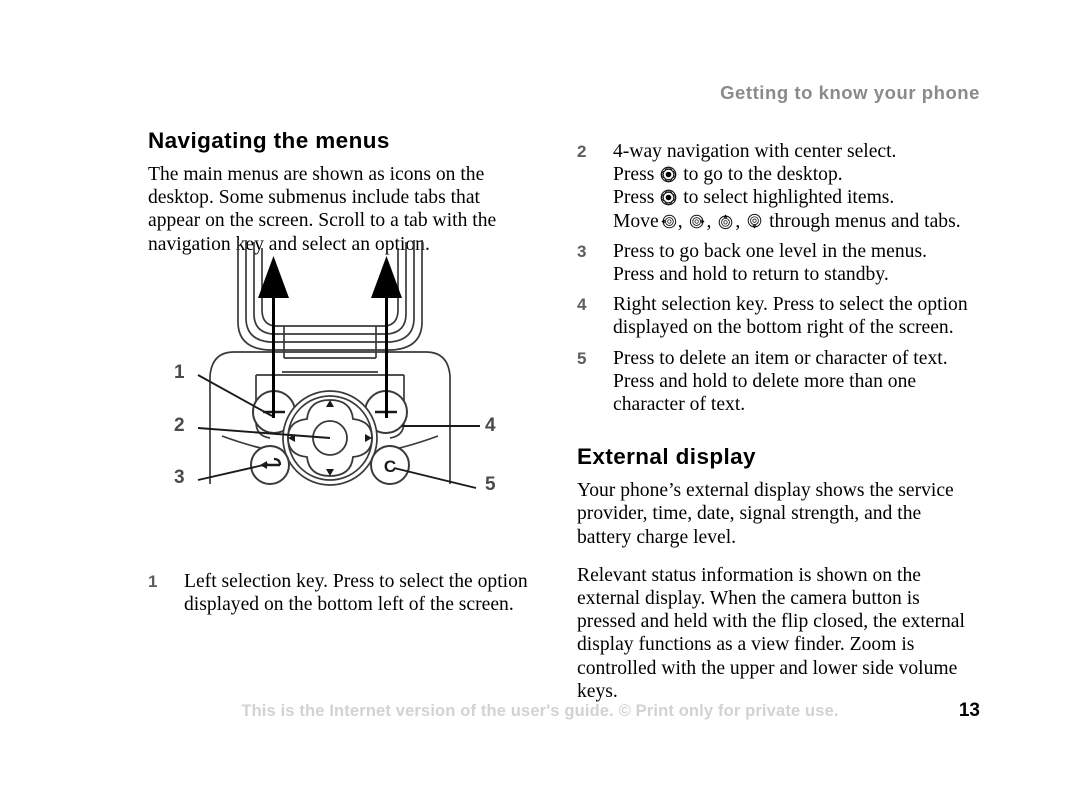  Describe the element at coordinates (490, 484) in the screenshot. I see `callout-number-5: 5` at that location.